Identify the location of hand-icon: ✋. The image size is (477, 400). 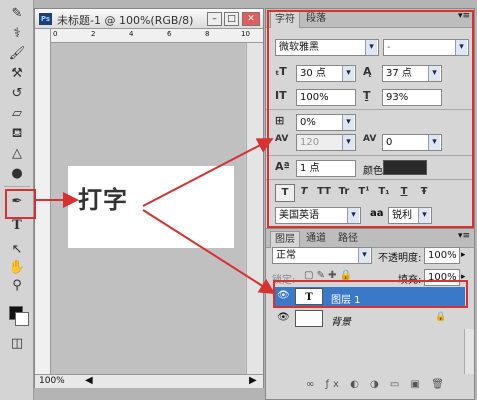
(17, 268).